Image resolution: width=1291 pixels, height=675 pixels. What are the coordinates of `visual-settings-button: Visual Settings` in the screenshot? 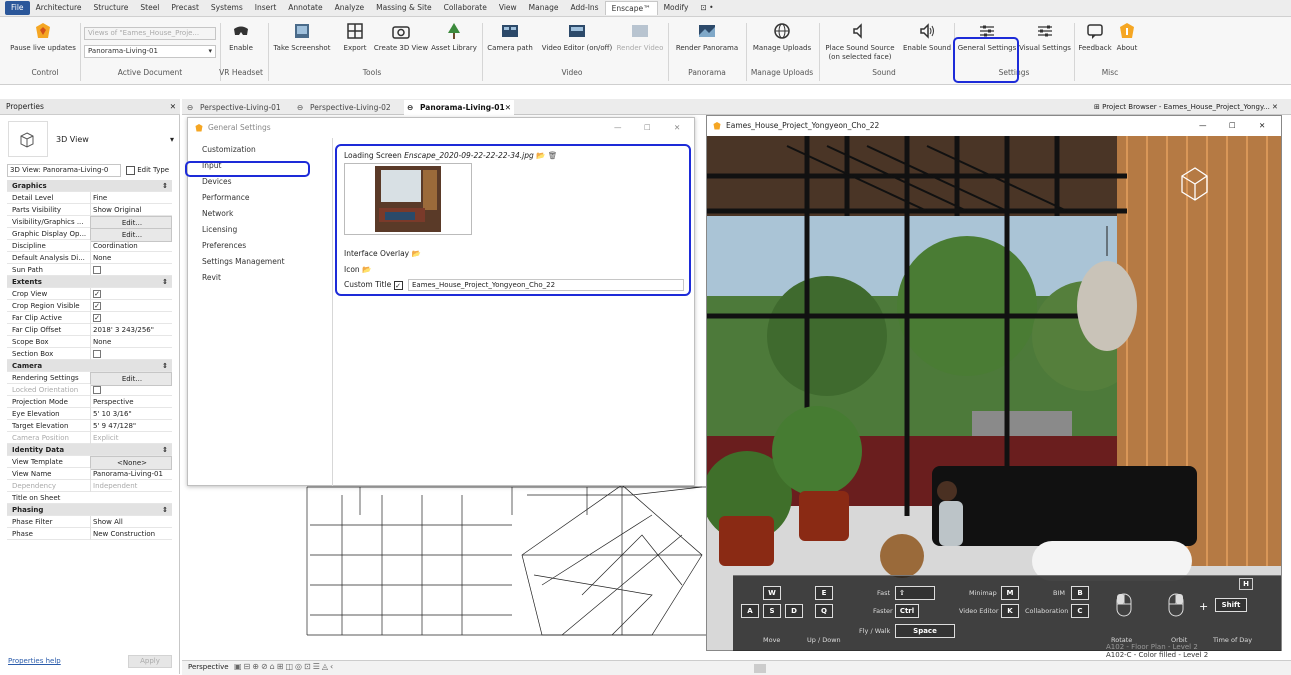 It's located at (1045, 37).